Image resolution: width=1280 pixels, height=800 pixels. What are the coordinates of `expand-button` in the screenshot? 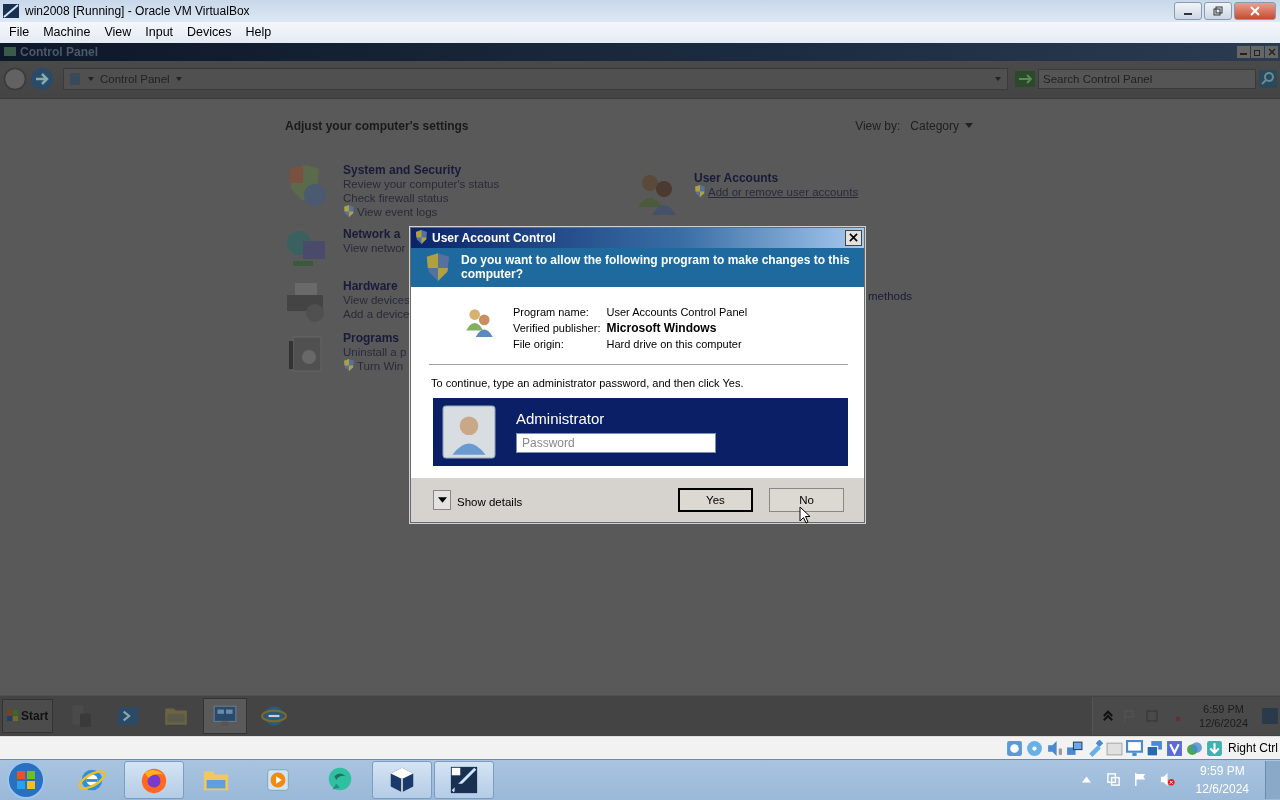 It's located at (442, 499).